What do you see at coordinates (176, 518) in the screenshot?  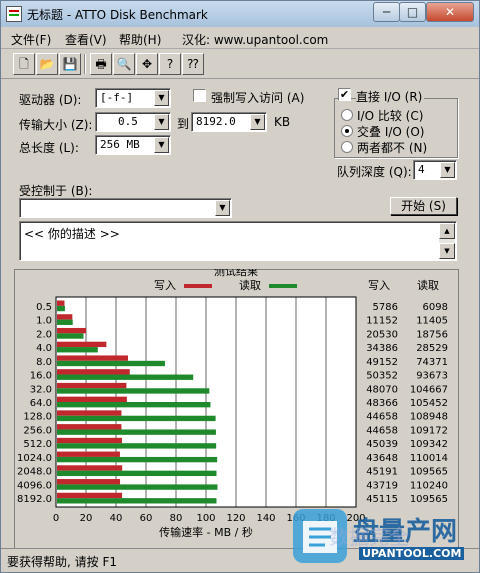 I see `x-tick-label: 80` at bounding box center [176, 518].